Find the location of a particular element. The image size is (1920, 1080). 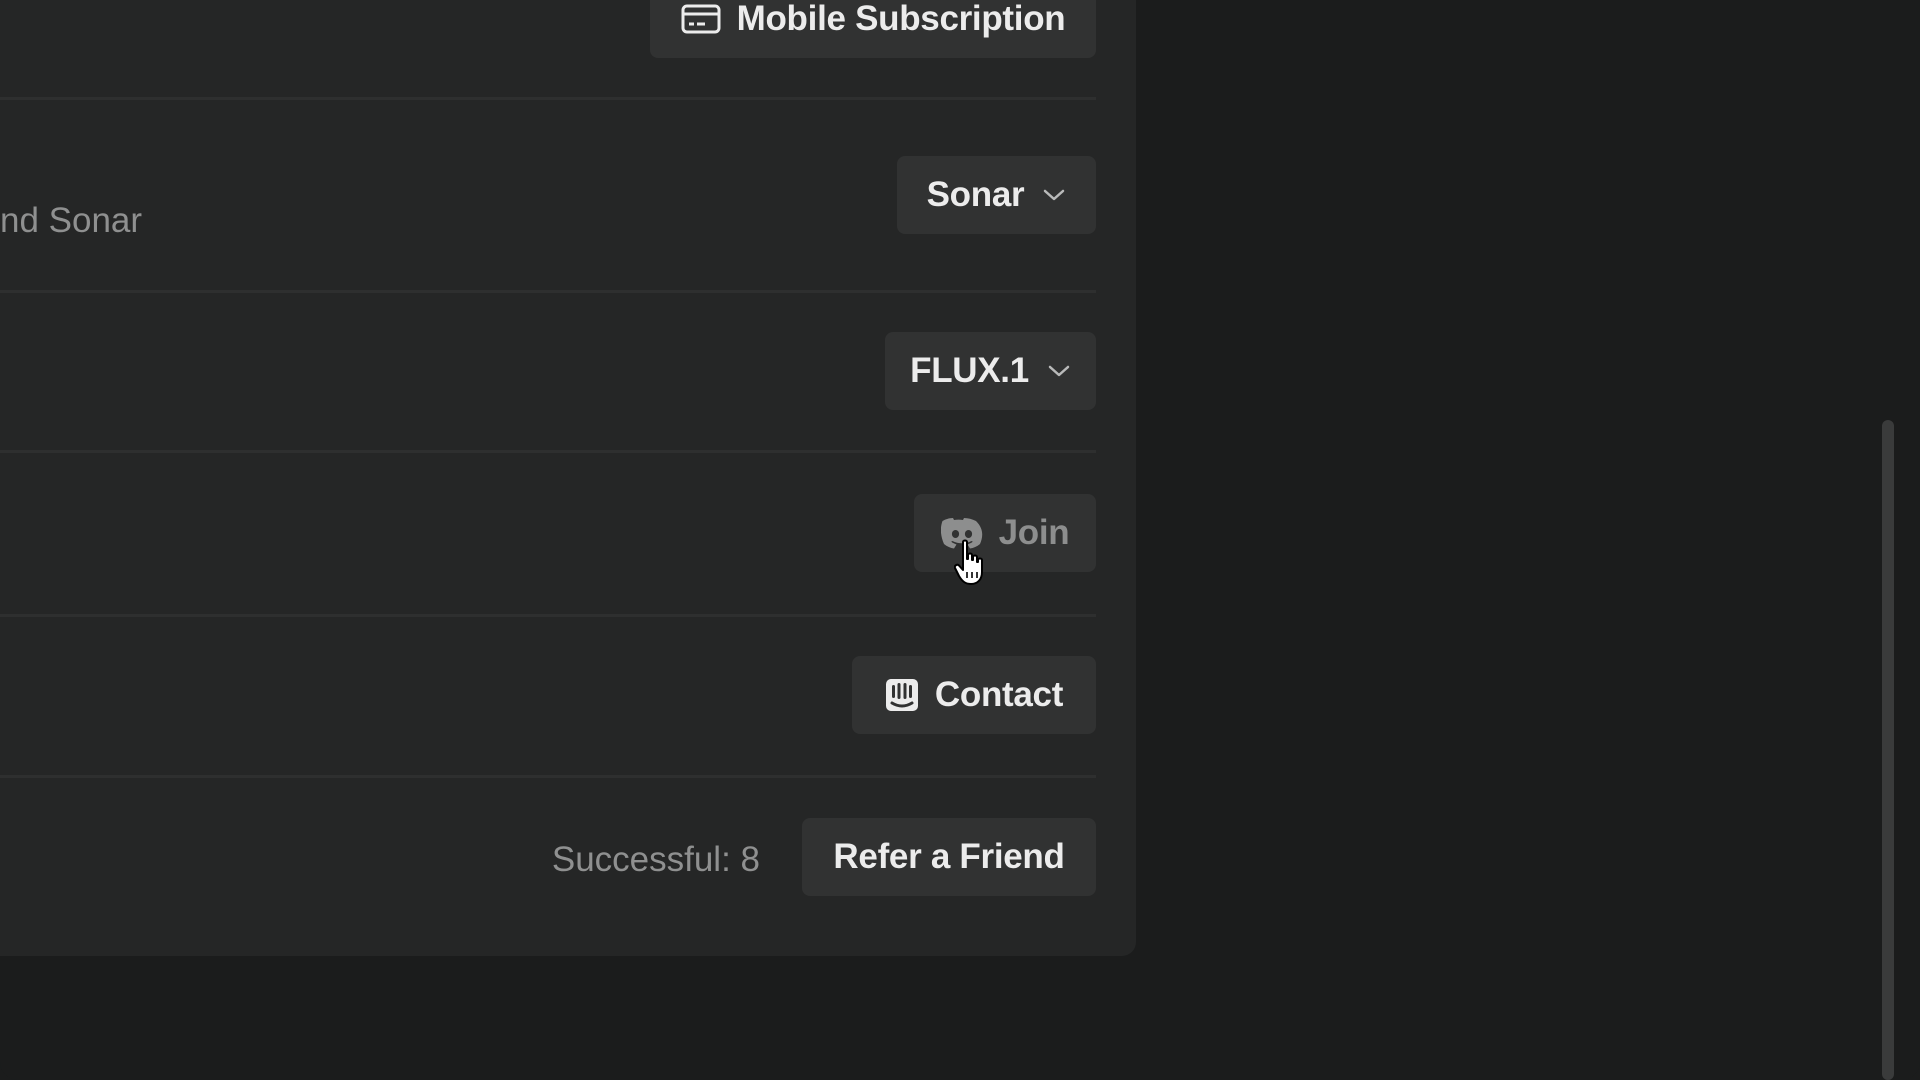

search-model-selected: Sonar is located at coordinates (975, 194).